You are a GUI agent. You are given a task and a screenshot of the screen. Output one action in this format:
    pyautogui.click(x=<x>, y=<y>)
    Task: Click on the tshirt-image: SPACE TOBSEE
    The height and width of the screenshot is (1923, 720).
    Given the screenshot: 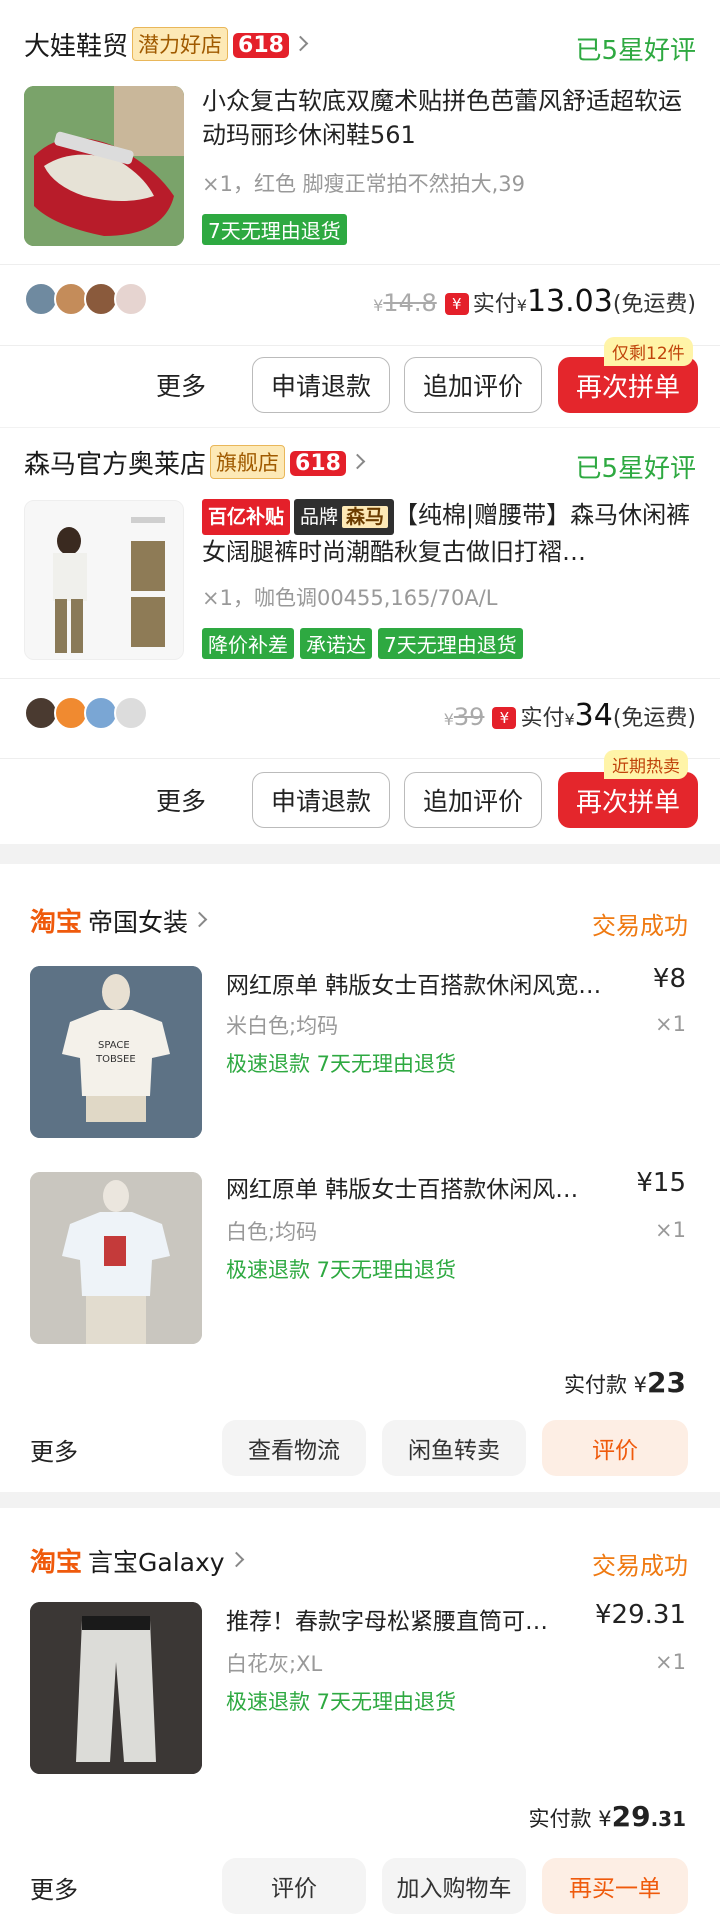 What is the action you would take?
    pyautogui.click(x=116, y=1052)
    